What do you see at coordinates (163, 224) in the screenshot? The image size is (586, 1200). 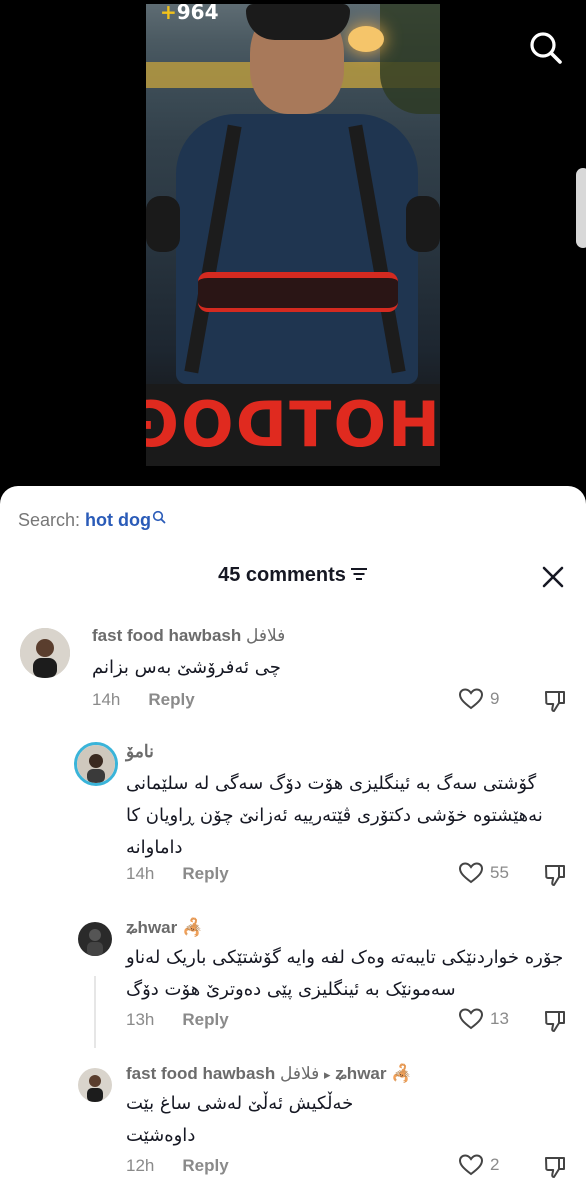 I see `glove-left` at bounding box center [163, 224].